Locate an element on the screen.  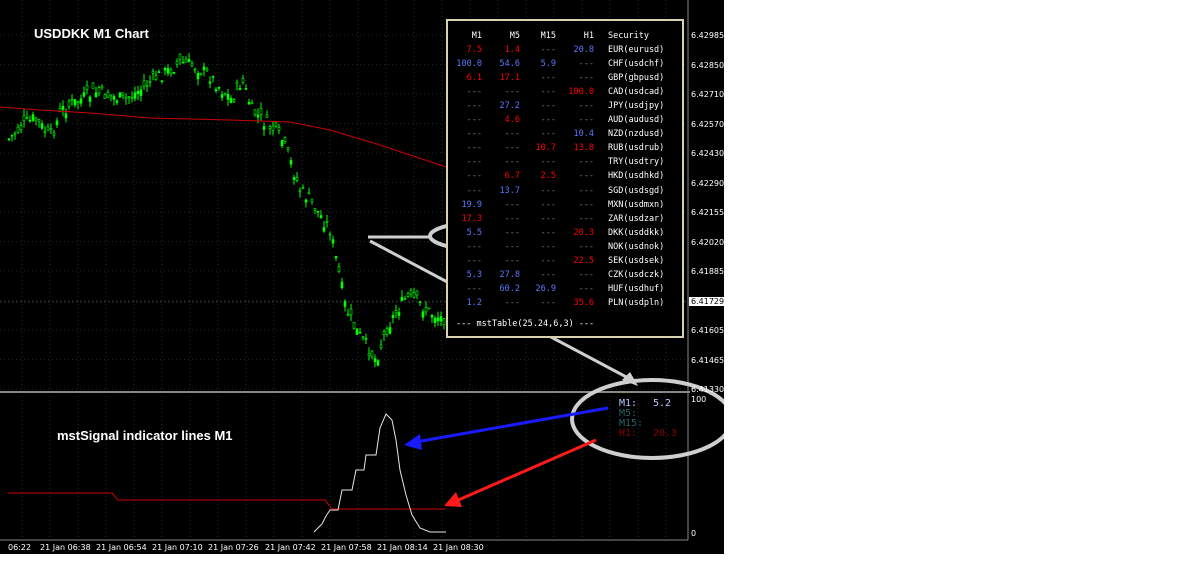
cell-security: NZD(nzdusd) is located at coordinates (636, 134).